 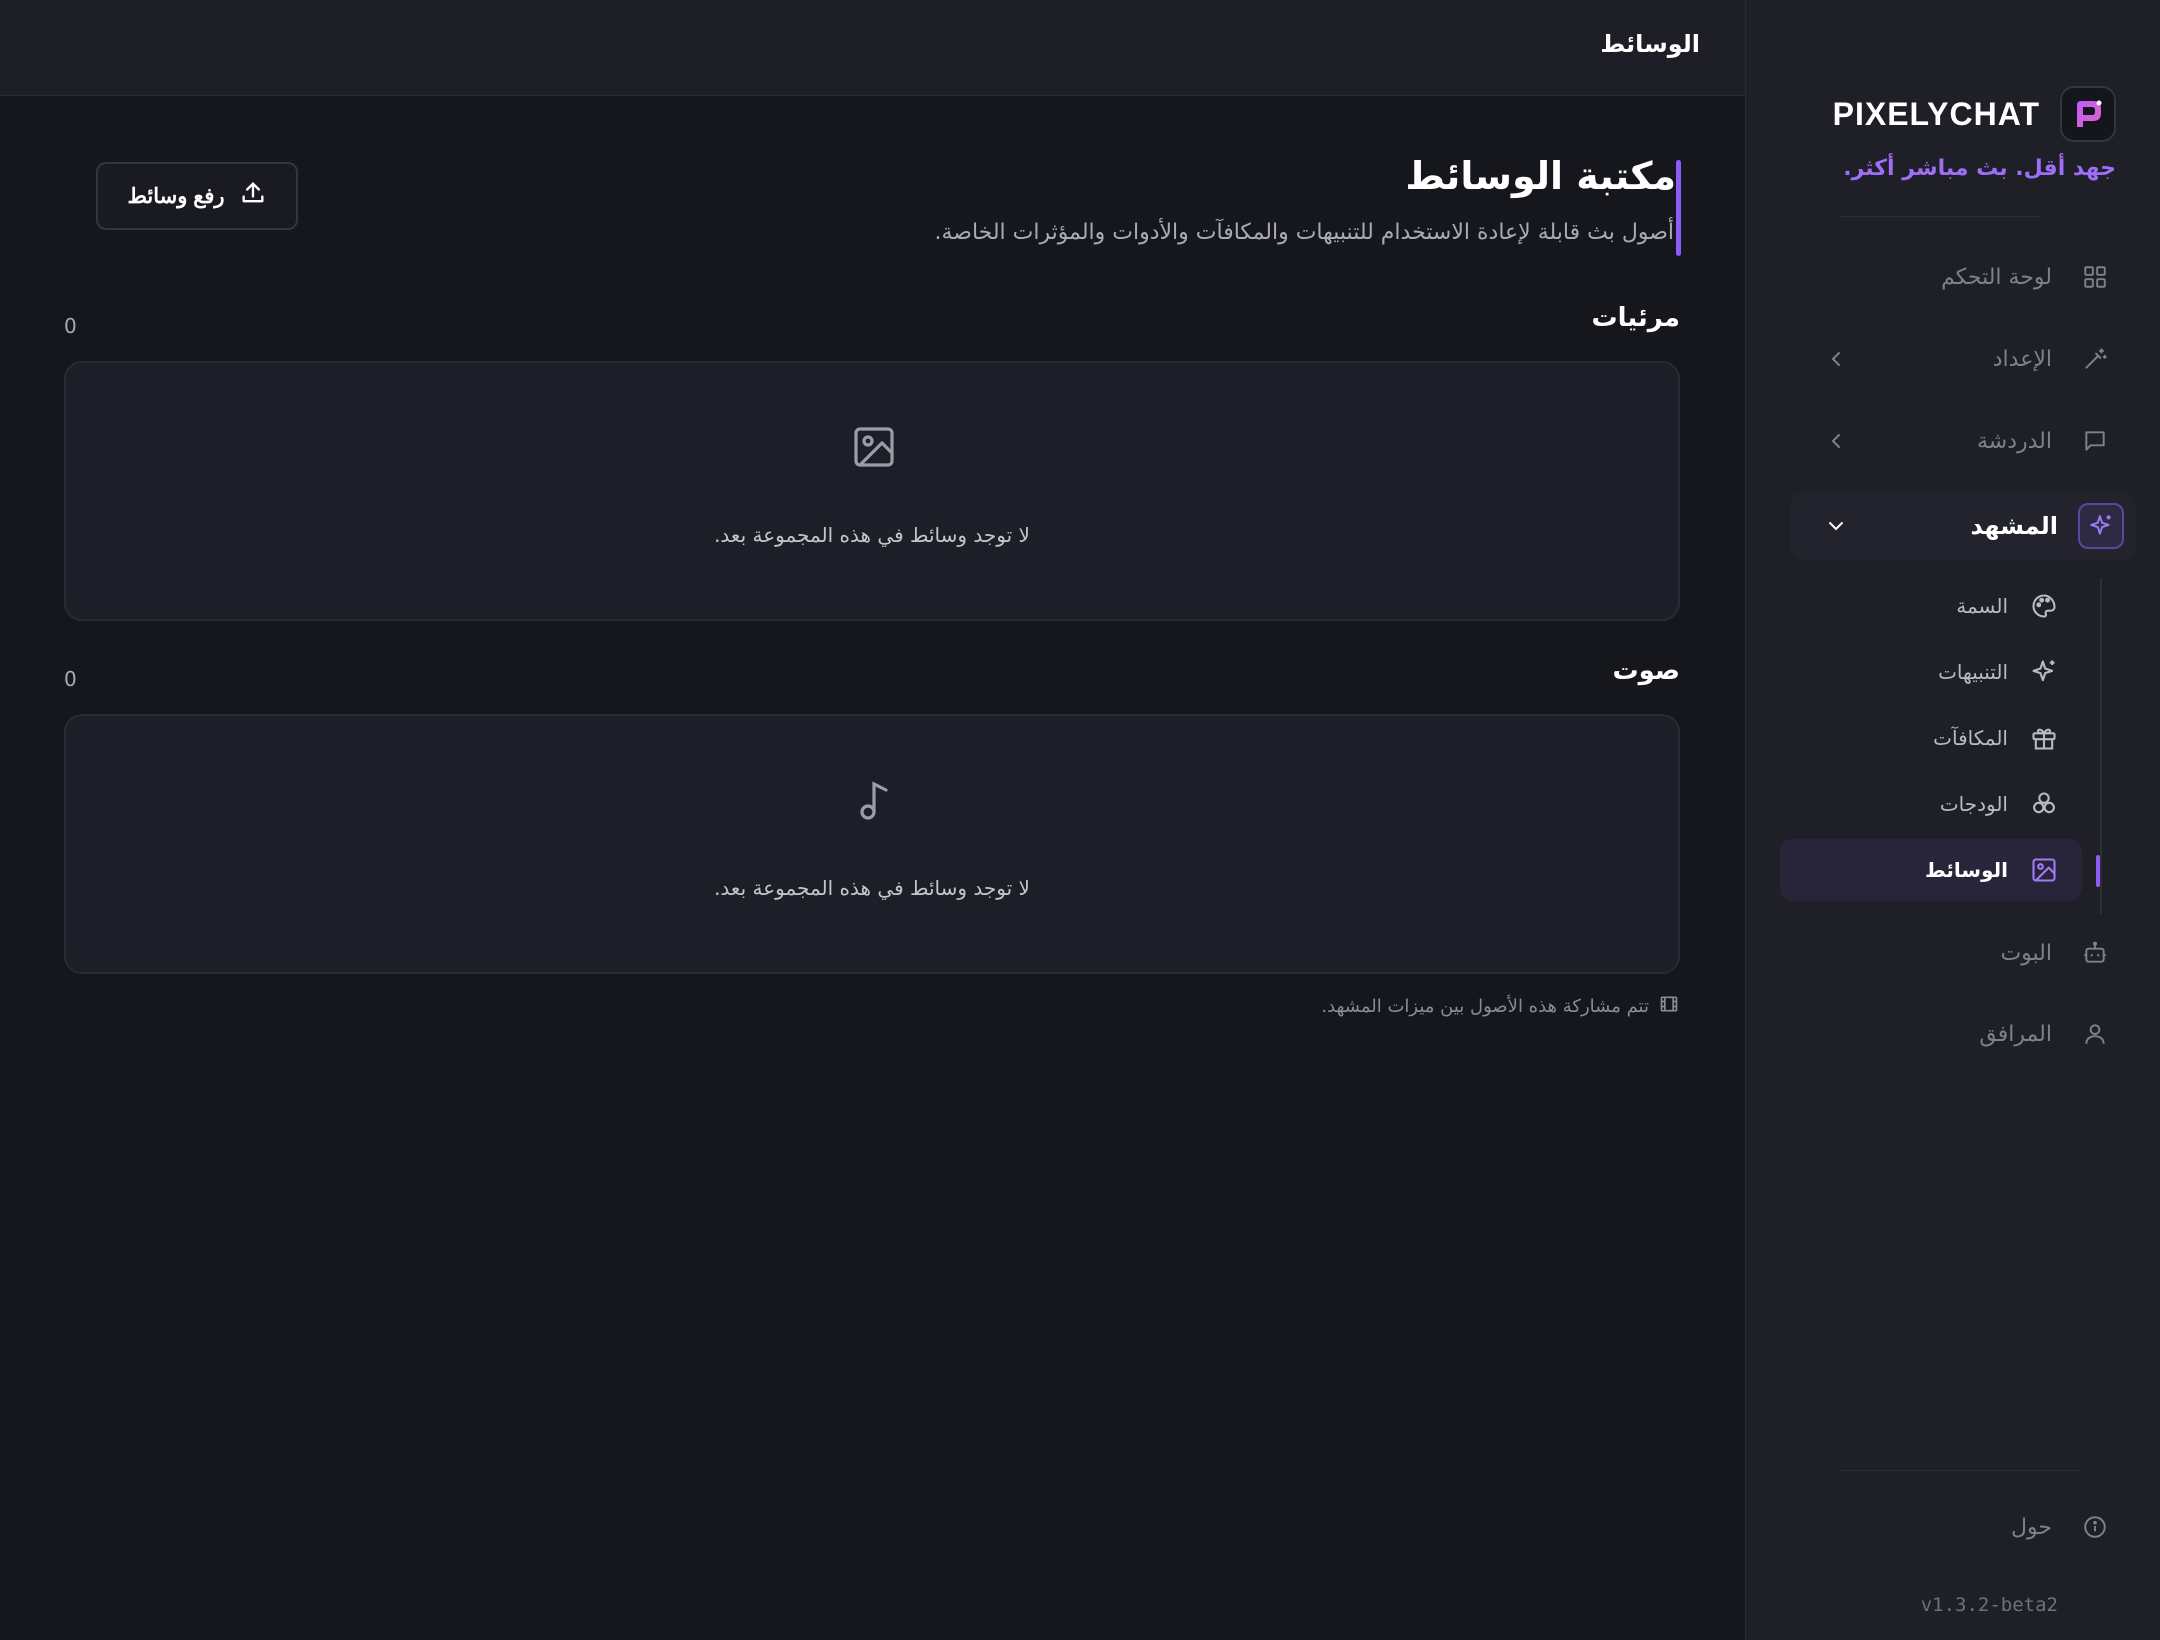 I want to click on upload-icon, so click(x=253, y=196).